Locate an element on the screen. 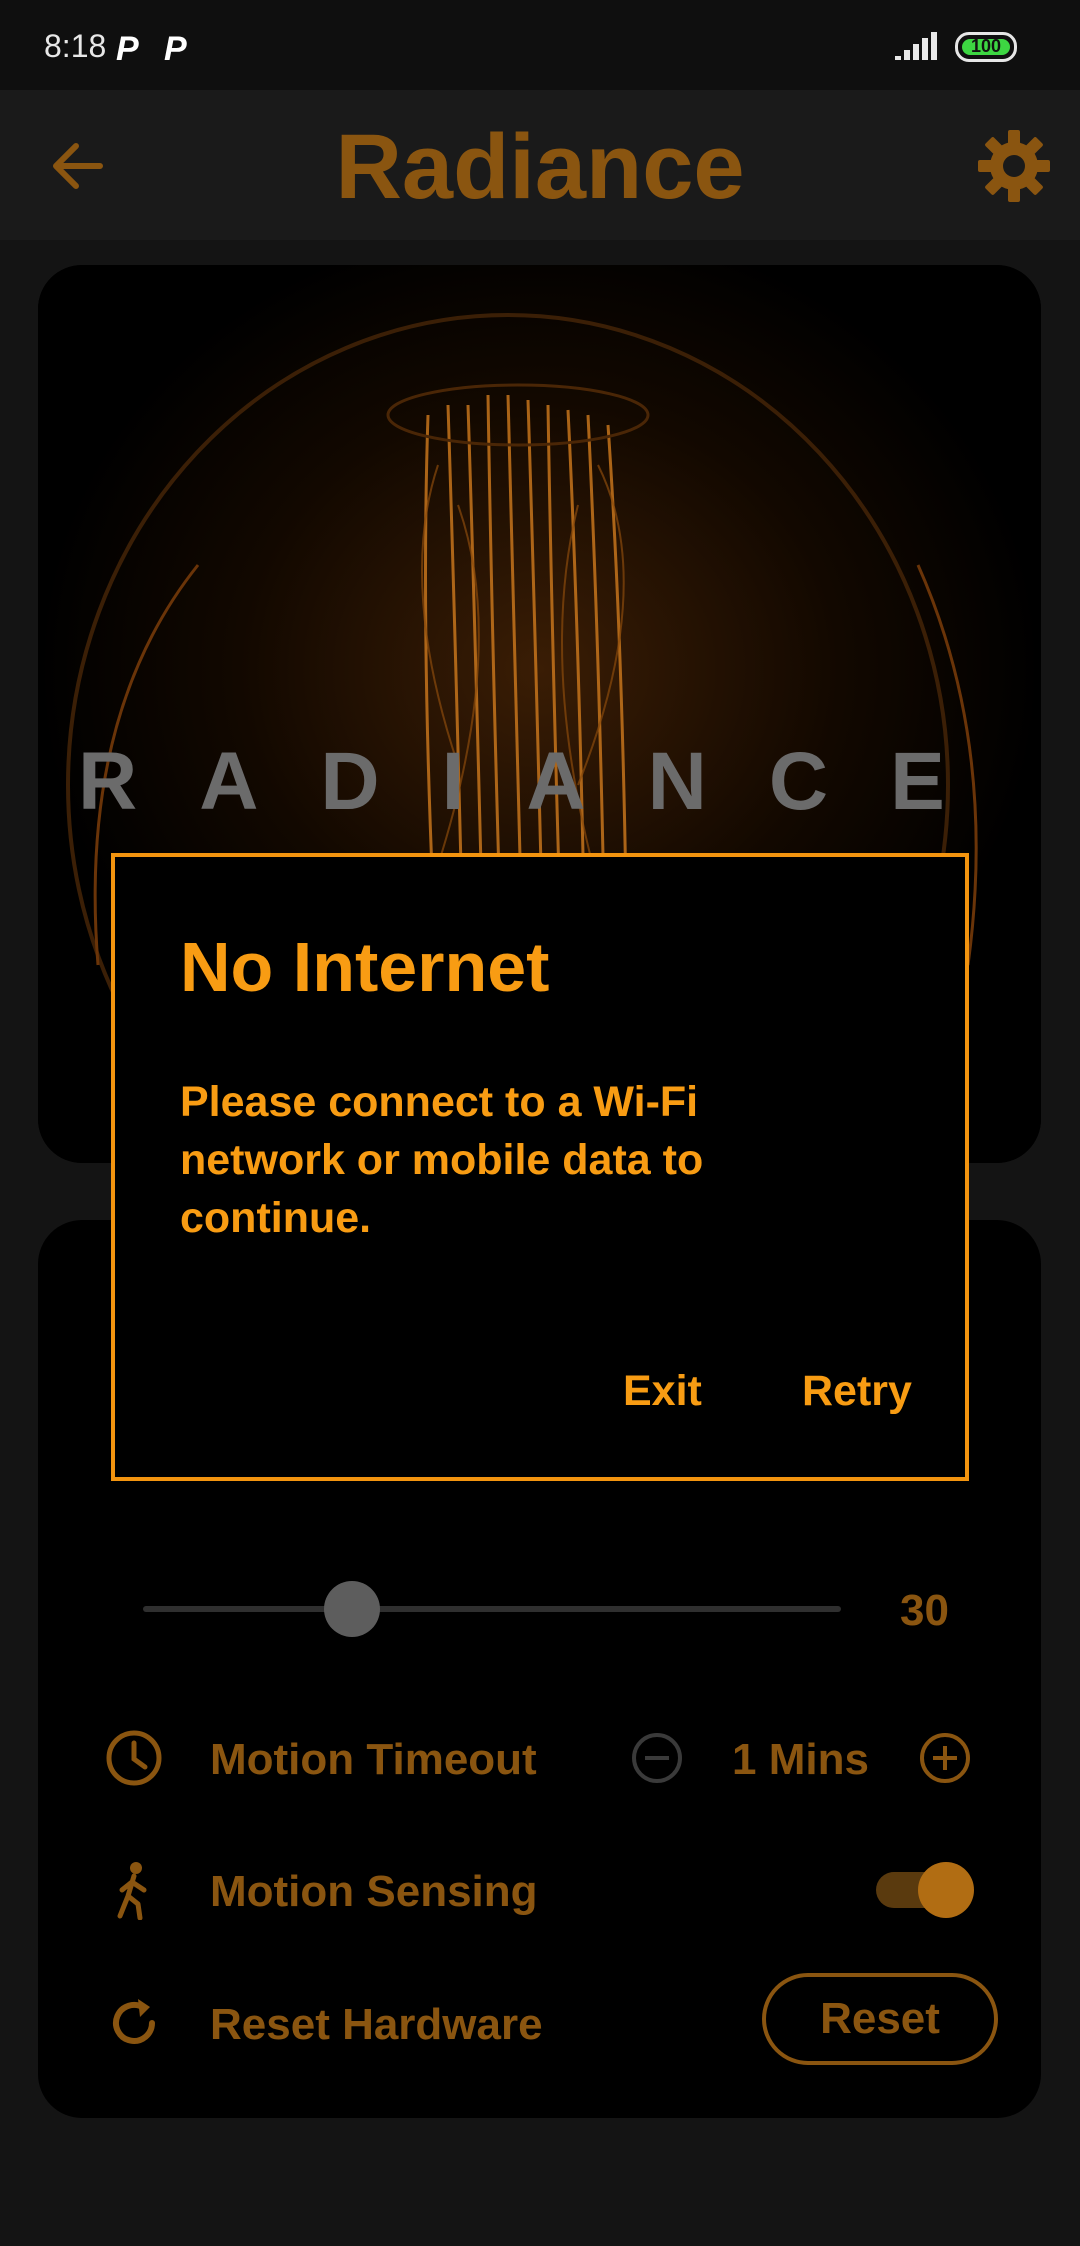 This screenshot has width=1080, height=2246. walking-person-icon is located at coordinates (132, 1891).